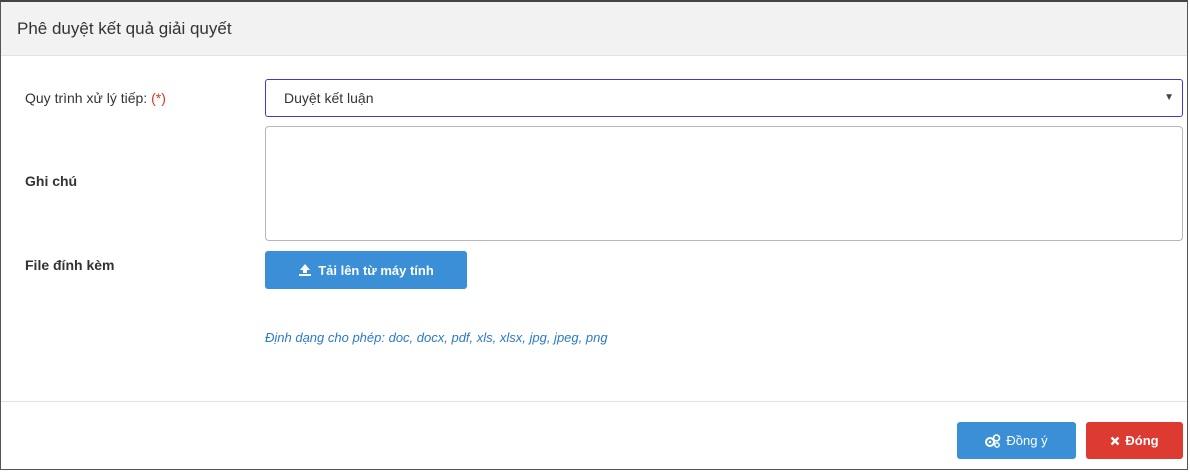 This screenshot has width=1190, height=472. What do you see at coordinates (376, 270) in the screenshot?
I see `upload-button-label: Tải lên từ máy tính` at bounding box center [376, 270].